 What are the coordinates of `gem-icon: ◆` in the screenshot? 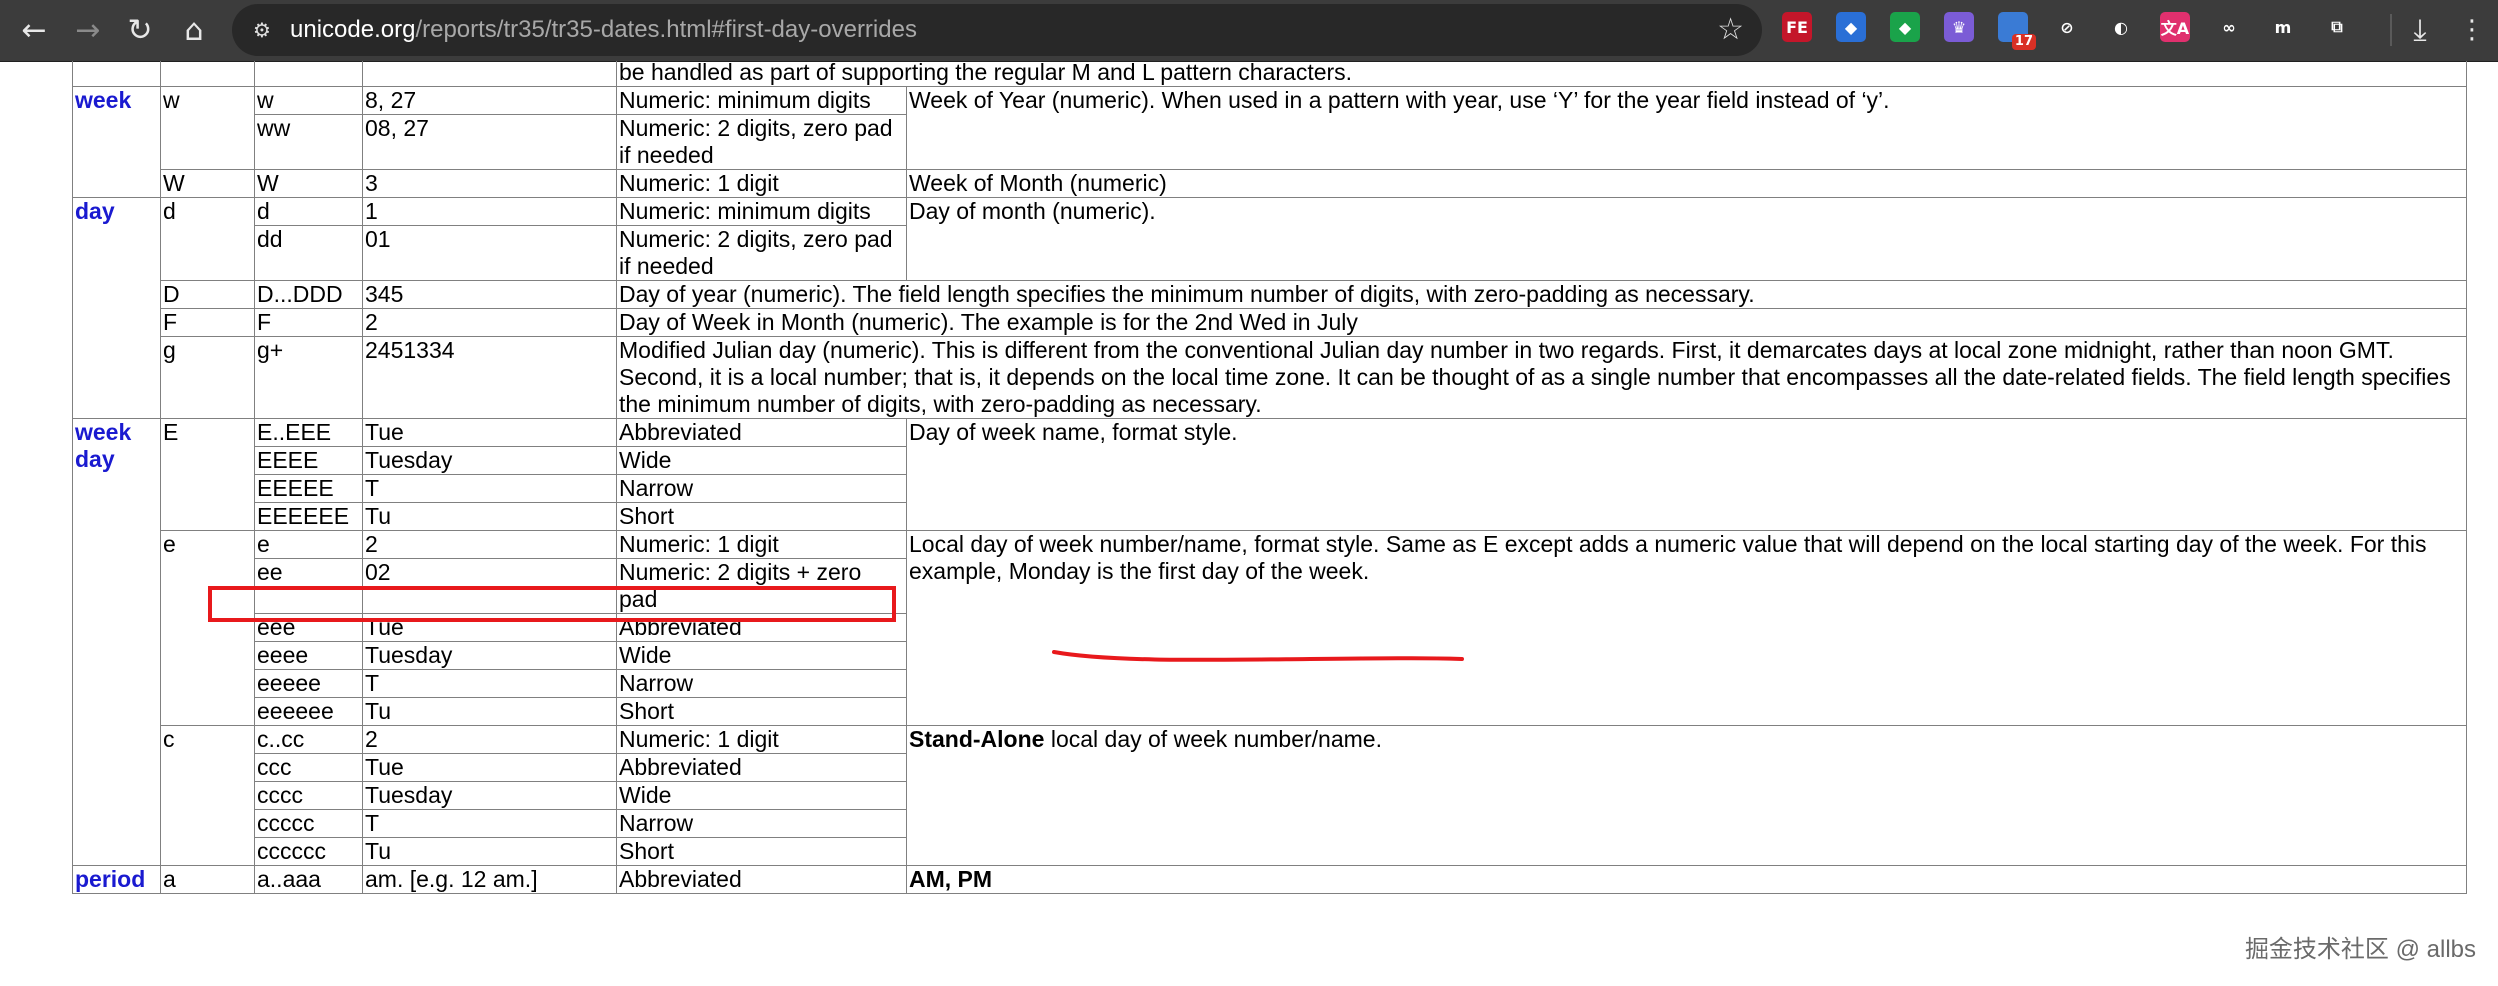 It's located at (1851, 27).